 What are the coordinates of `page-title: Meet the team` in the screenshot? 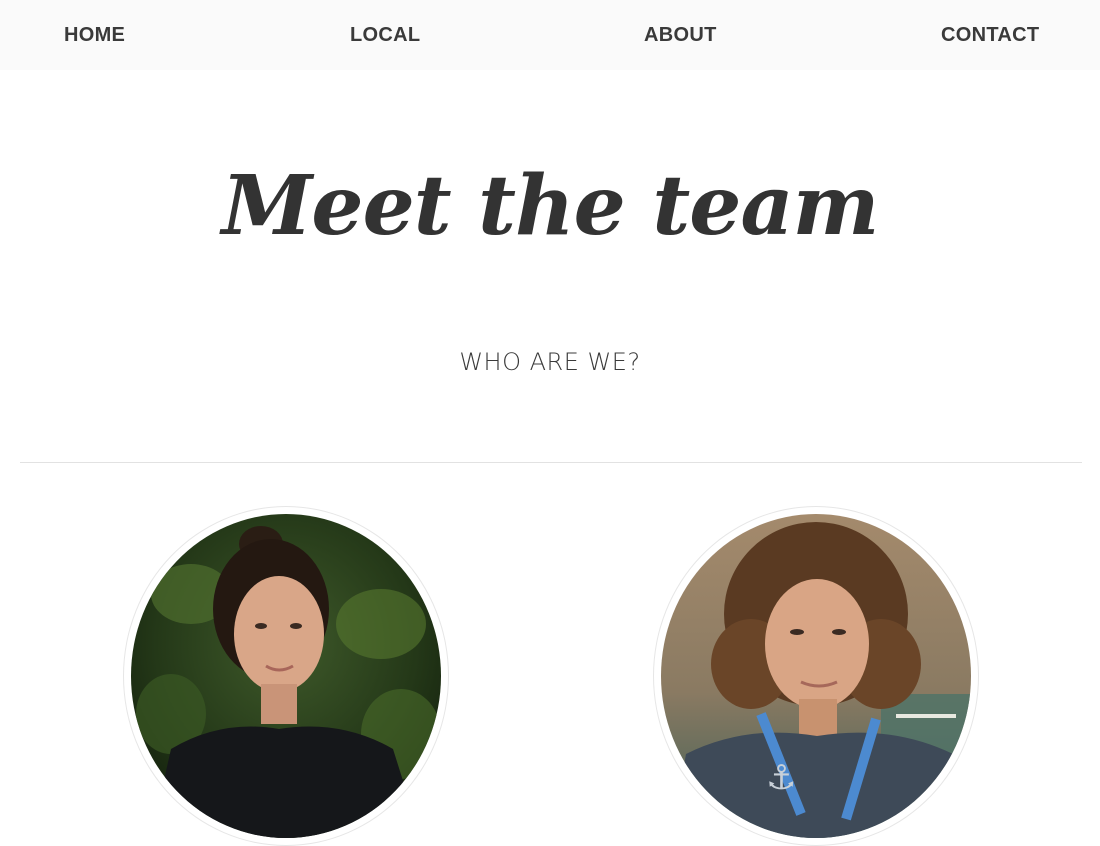 It's located at (550, 206).